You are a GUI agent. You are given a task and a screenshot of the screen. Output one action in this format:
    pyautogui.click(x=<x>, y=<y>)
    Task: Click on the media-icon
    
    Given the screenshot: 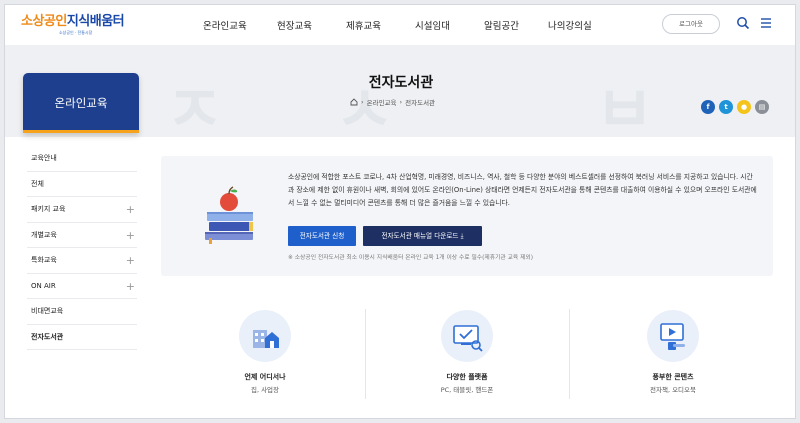 What is the action you would take?
    pyautogui.click(x=673, y=336)
    